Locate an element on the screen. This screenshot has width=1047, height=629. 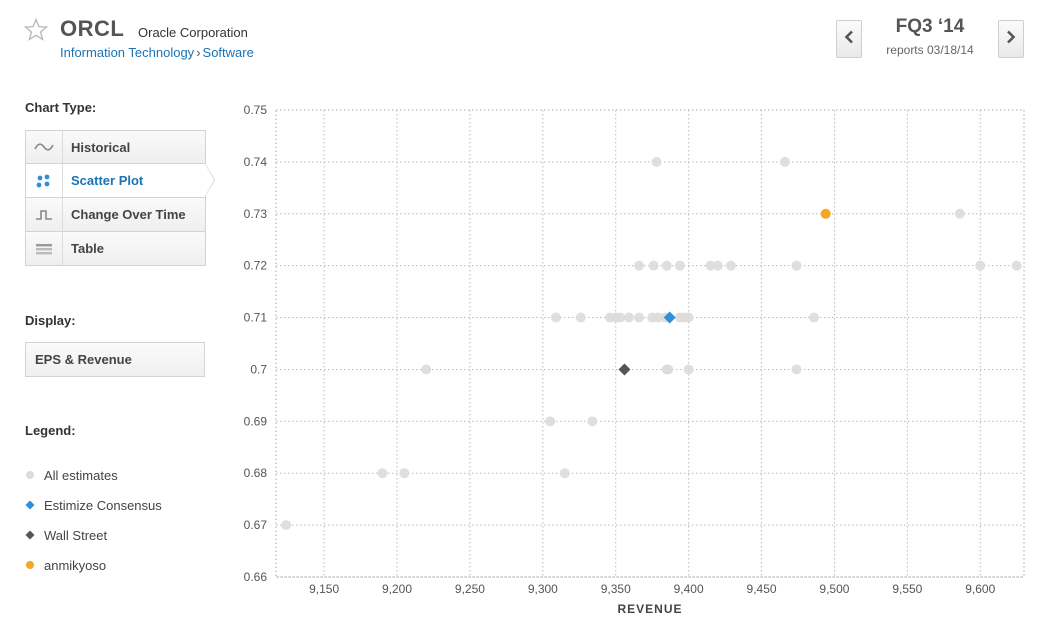
x-tick-label: 9,250 is located at coordinates (470, 589).